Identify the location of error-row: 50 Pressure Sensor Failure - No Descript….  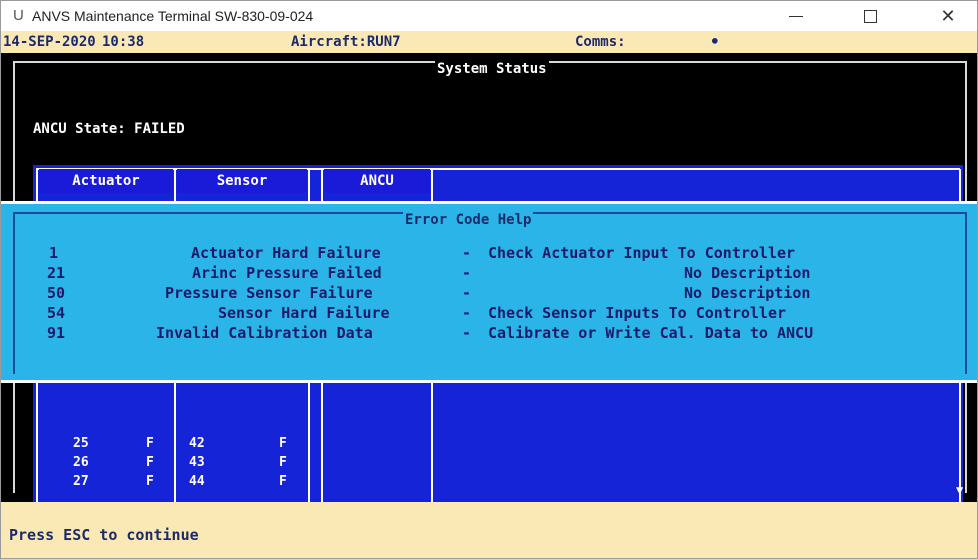
(489, 294).